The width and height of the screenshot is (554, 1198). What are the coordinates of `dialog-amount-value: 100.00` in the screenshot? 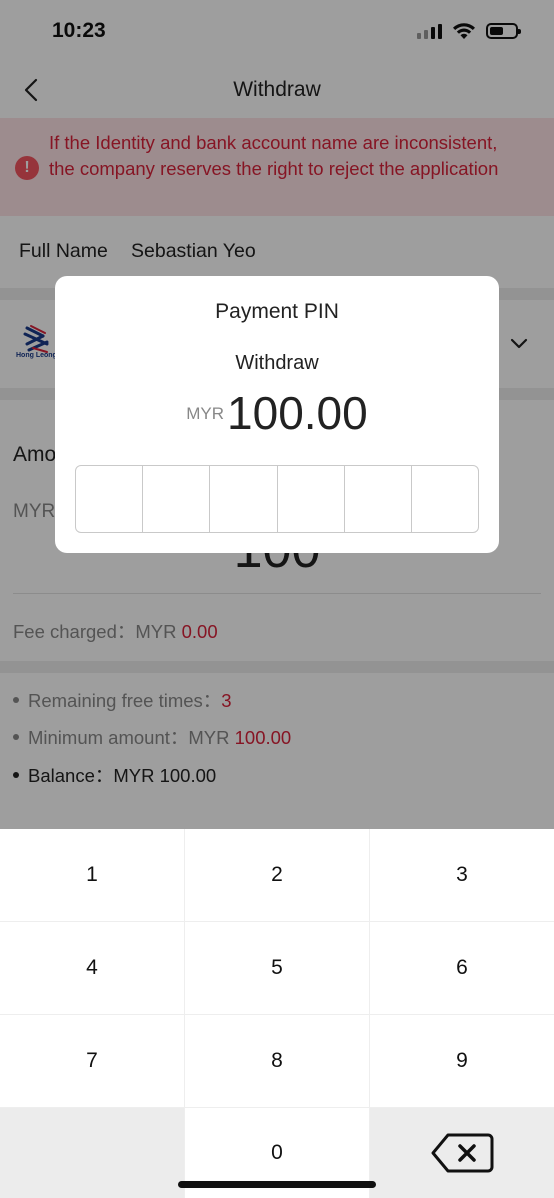 It's located at (297, 413).